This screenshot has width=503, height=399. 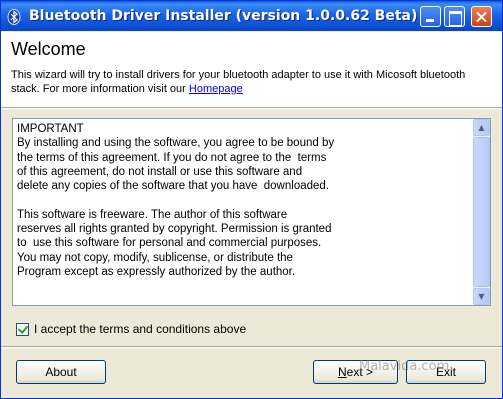 I want to click on next-button: Next >, so click(x=355, y=372).